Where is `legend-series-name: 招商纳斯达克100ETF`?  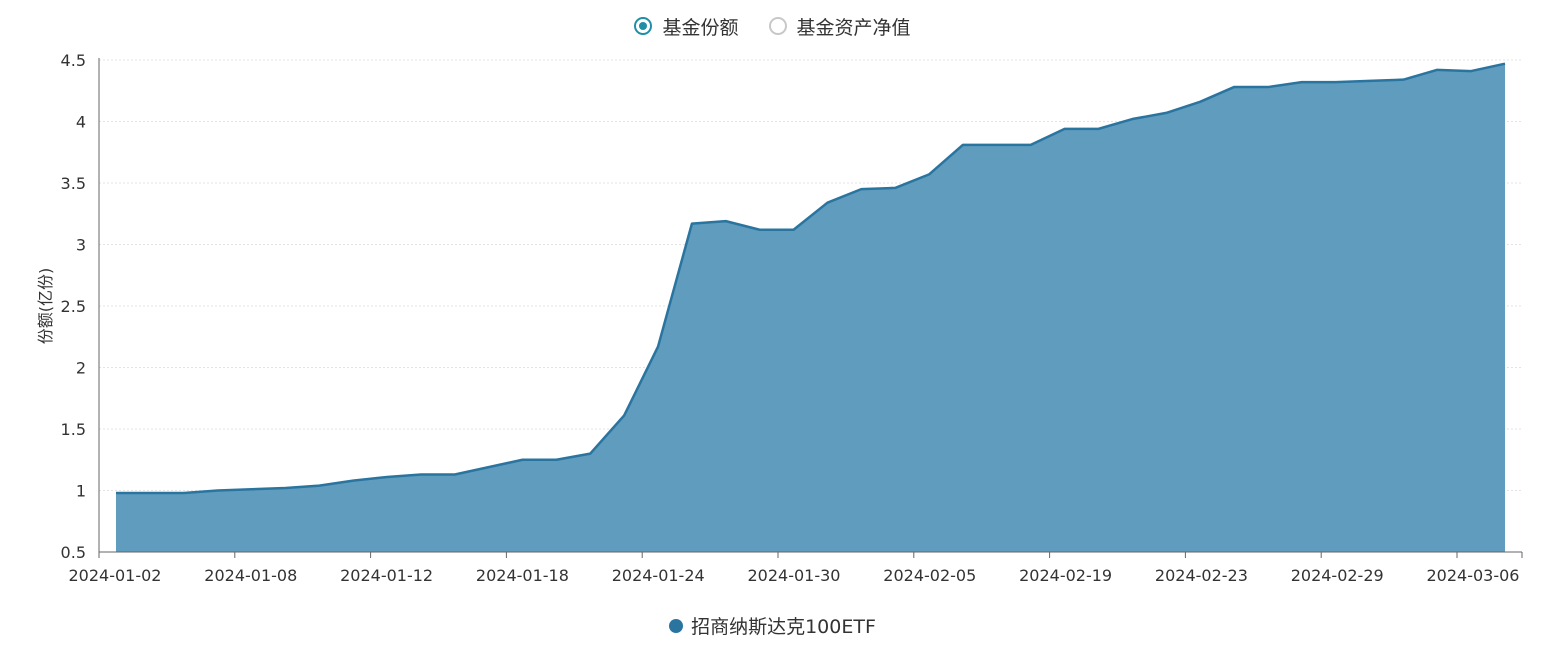 legend-series-name: 招商纳斯达克100ETF is located at coordinates (783, 627).